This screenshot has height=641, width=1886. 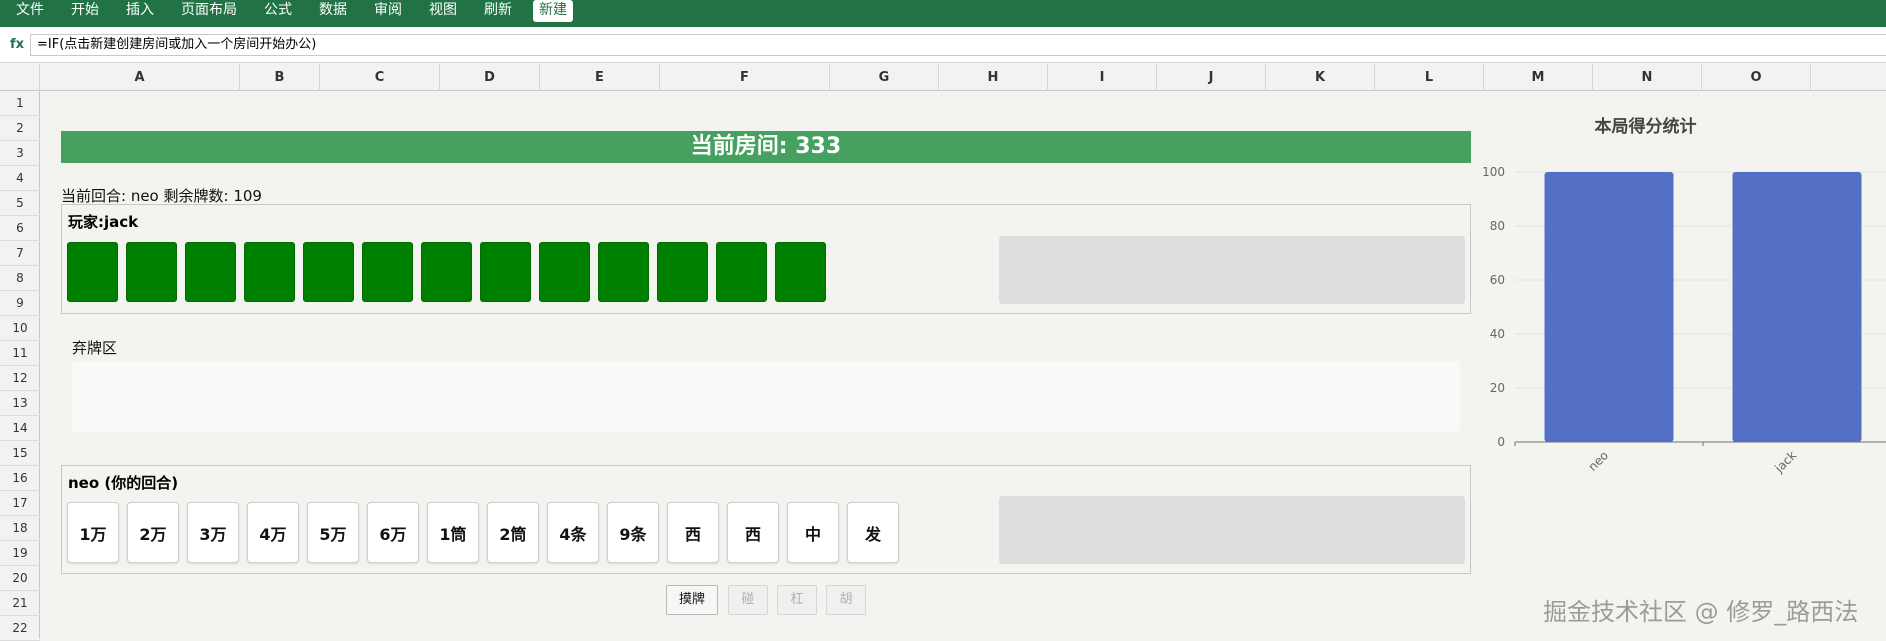 What do you see at coordinates (453, 532) in the screenshot?
I see `hand-tile: 1筒` at bounding box center [453, 532].